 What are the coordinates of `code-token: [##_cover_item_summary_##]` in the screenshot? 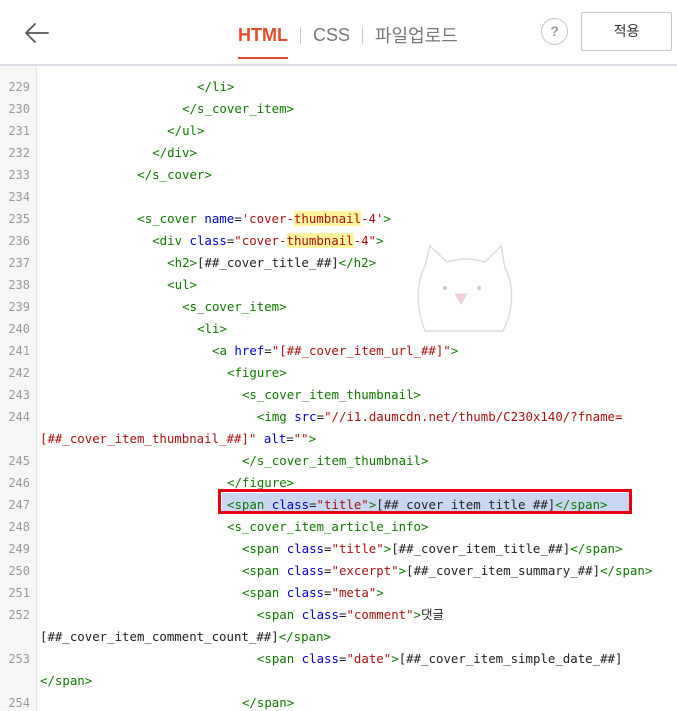 It's located at (503, 570).